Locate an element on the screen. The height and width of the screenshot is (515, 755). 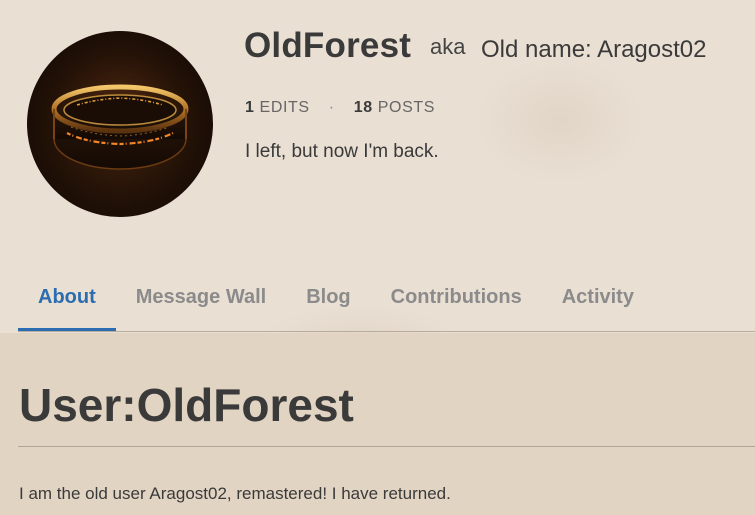
profile-bio: I left, but now I'm back. is located at coordinates (342, 151).